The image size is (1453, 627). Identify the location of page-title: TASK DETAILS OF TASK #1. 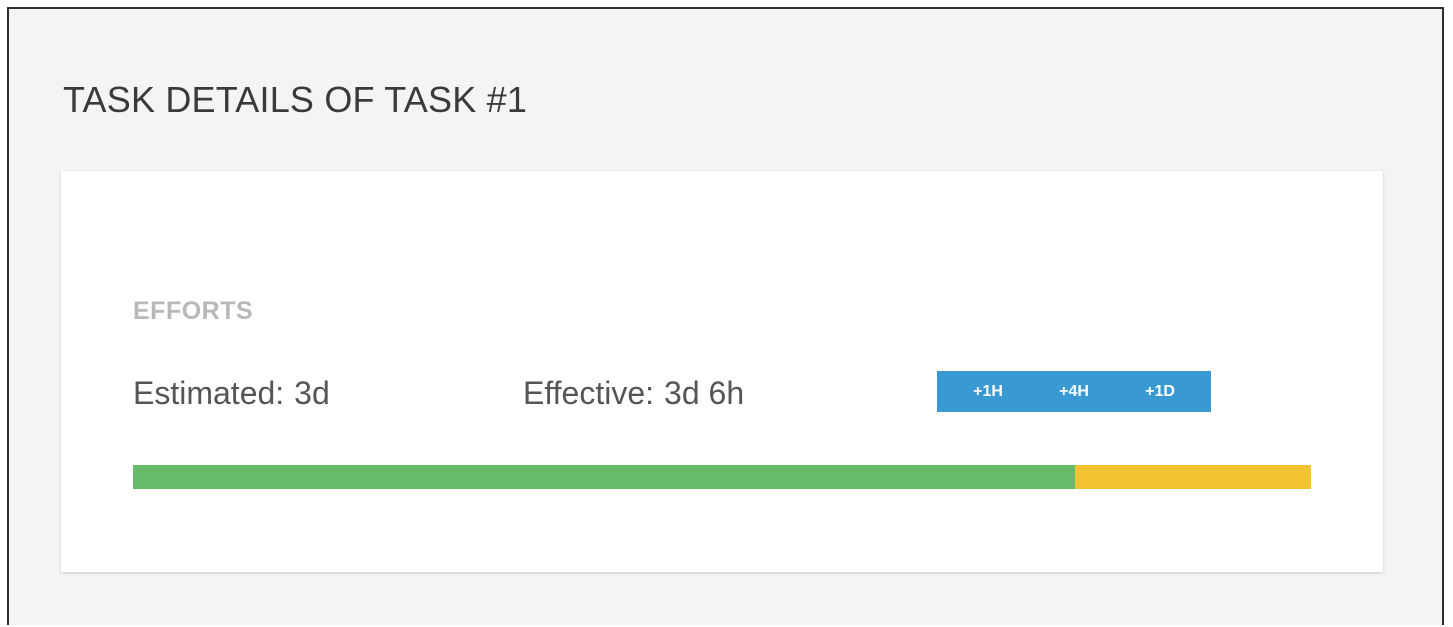
(295, 99).